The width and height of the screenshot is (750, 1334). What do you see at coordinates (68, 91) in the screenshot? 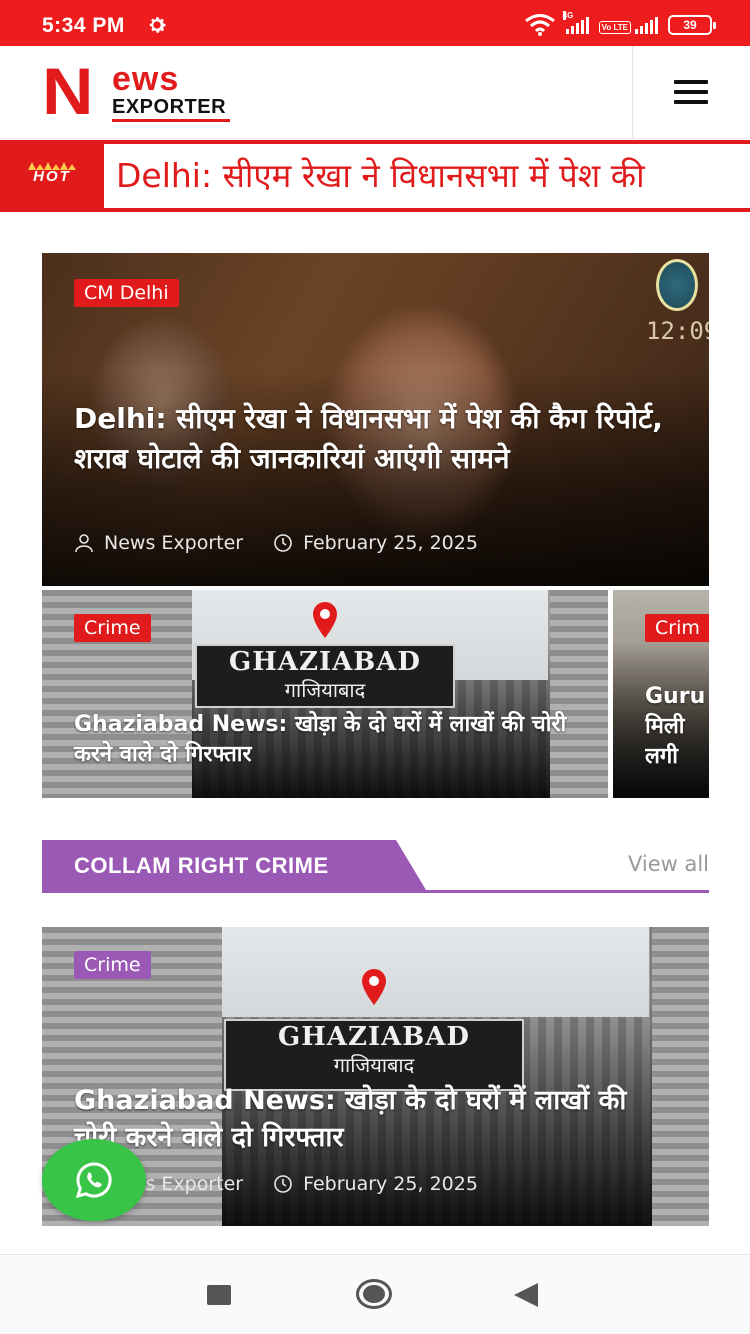
I see `logo-n: N` at bounding box center [68, 91].